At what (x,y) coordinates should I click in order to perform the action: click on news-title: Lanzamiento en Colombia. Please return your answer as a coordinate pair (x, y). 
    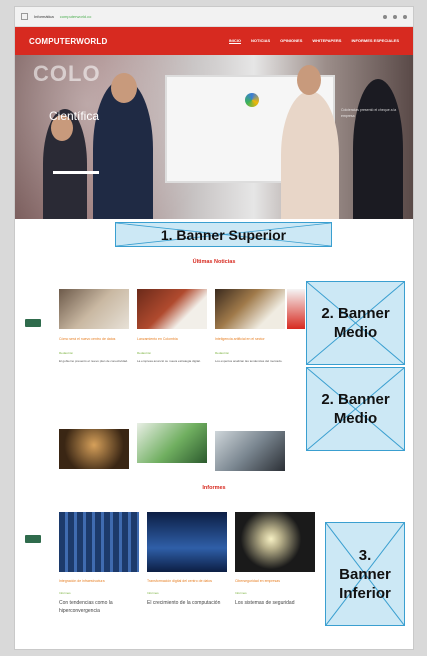
    Looking at the image, I should click on (172, 339).